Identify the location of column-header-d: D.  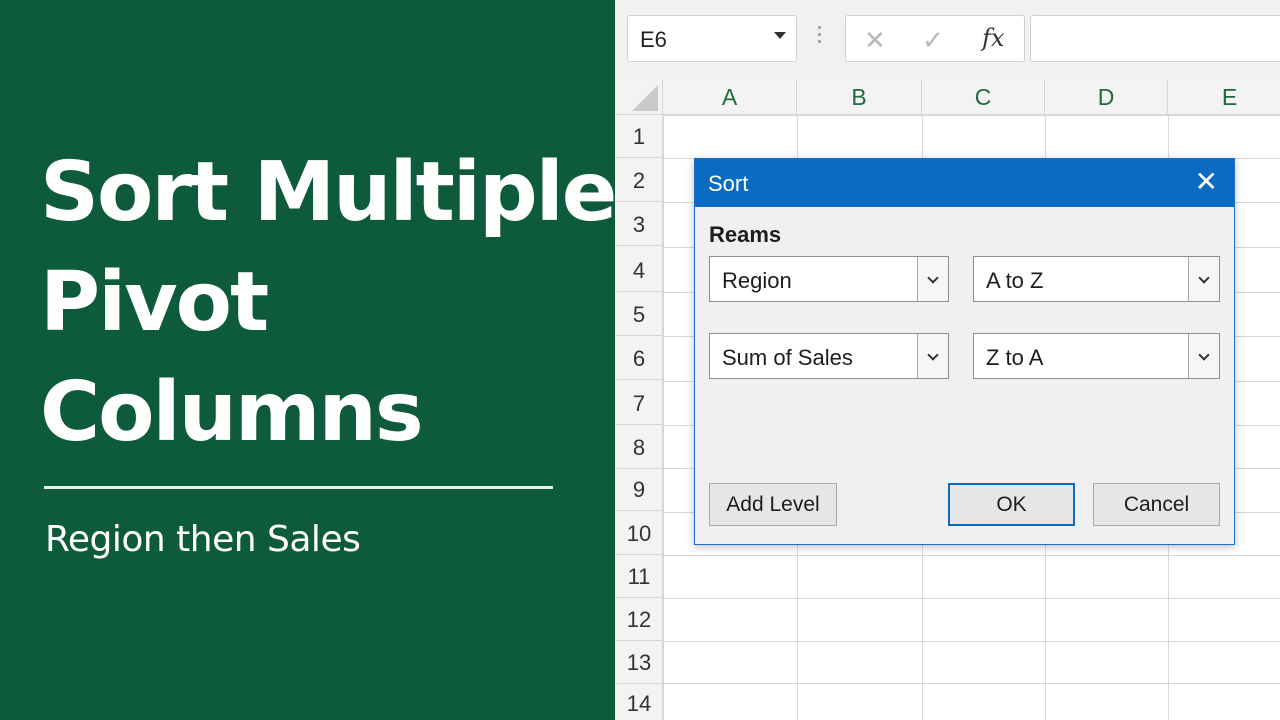
(1106, 97).